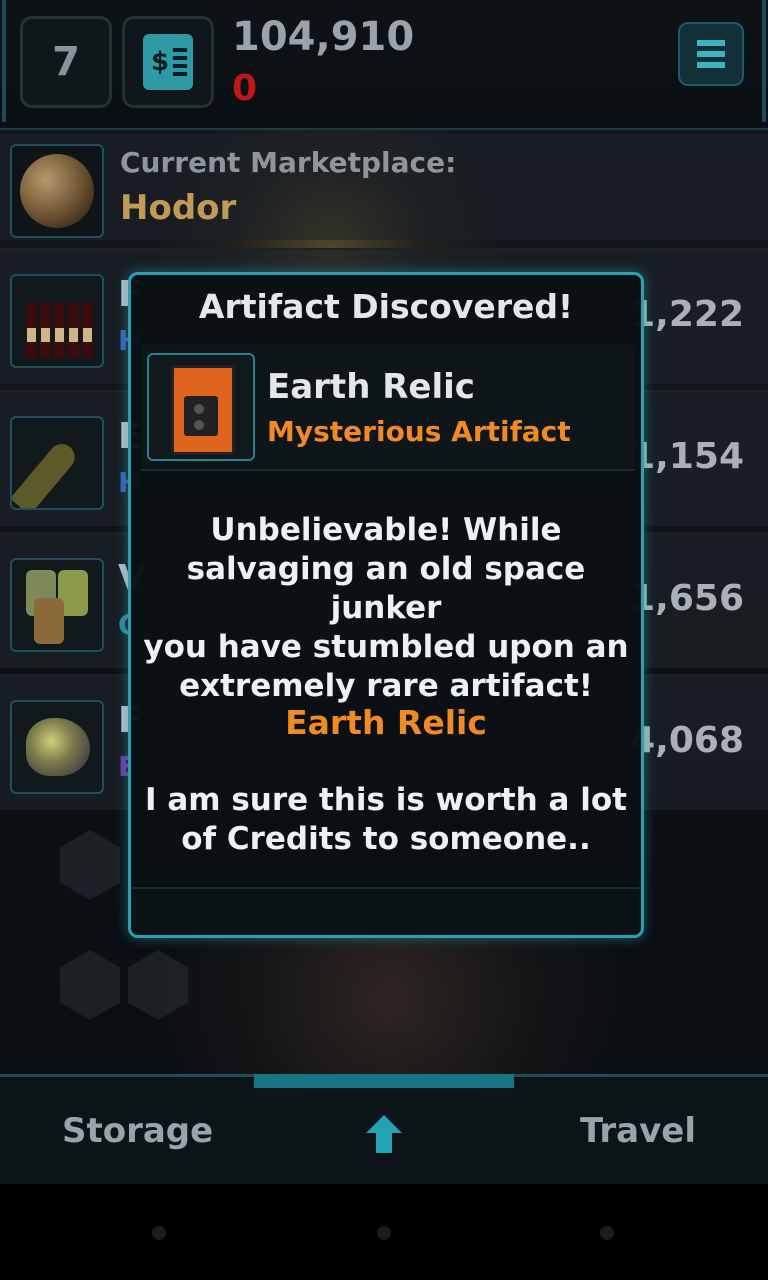 The height and width of the screenshot is (1280, 768). I want to click on artifact-type: Mysterious Artifact, so click(419, 431).